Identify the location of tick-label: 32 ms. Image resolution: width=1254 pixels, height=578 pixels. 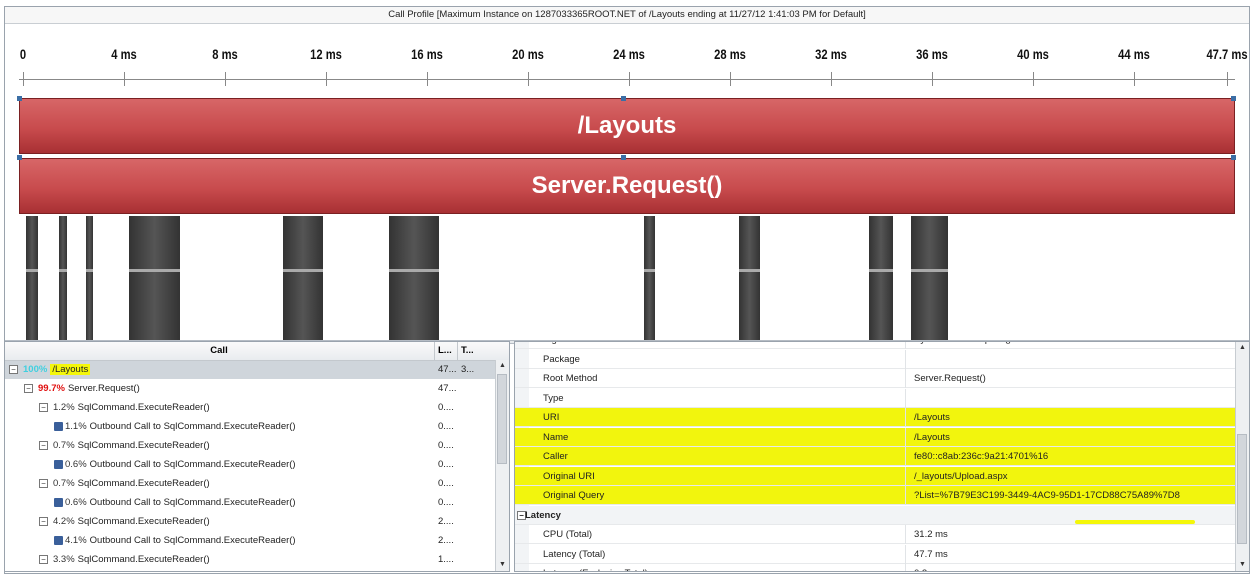
(830, 54).